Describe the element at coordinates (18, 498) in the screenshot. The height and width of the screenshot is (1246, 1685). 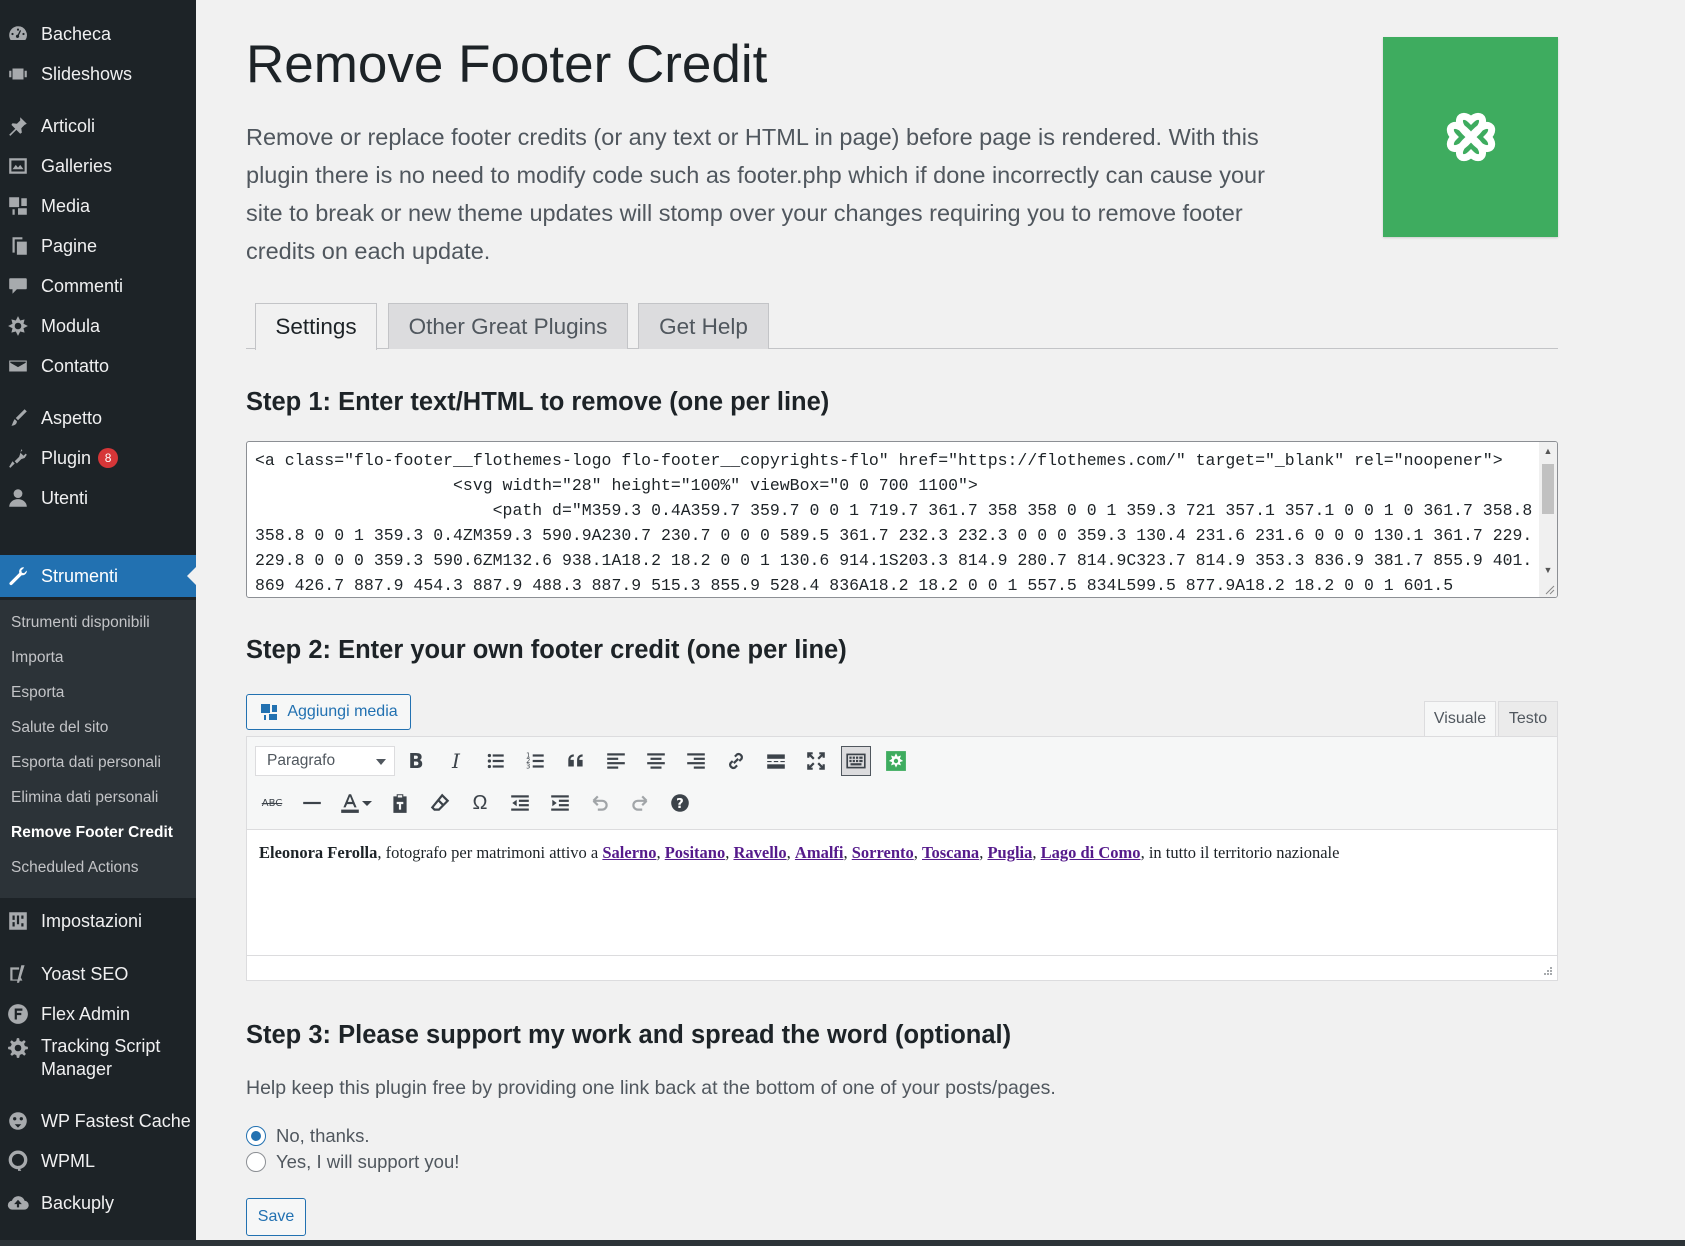
I see `user-icon` at that location.